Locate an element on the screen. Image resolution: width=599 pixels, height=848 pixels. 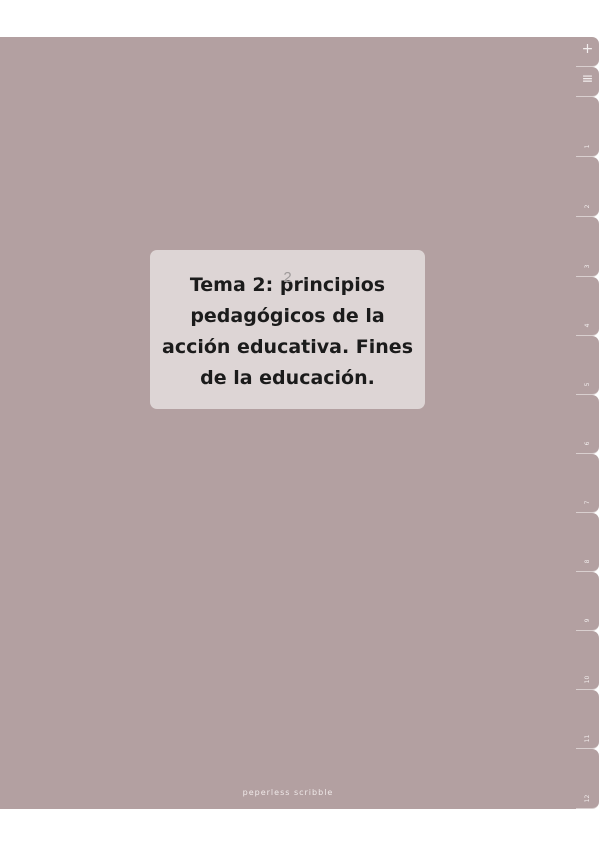
tab-3: 3 is located at coordinates (587, 247).